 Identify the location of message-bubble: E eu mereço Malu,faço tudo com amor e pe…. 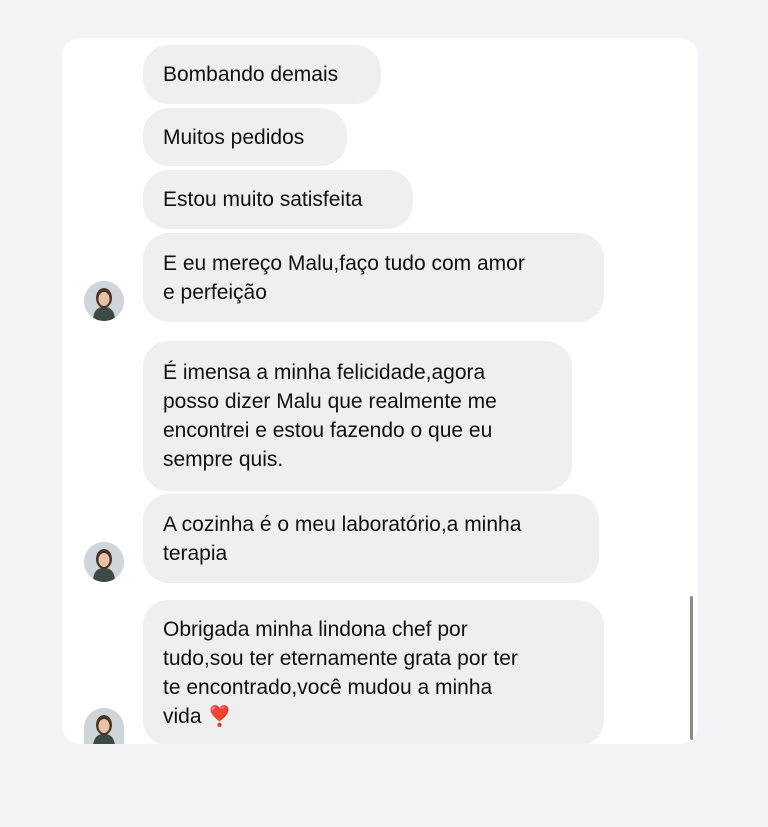
(373, 277).